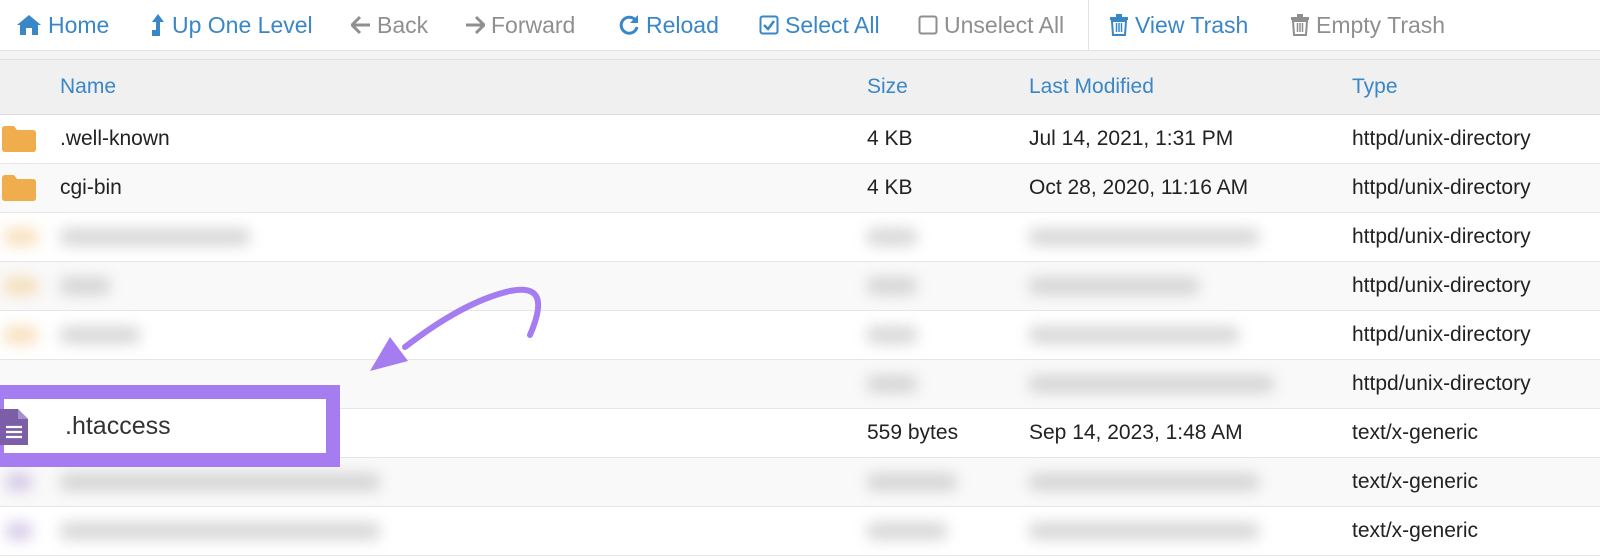  I want to click on back-button: Back, so click(389, 25).